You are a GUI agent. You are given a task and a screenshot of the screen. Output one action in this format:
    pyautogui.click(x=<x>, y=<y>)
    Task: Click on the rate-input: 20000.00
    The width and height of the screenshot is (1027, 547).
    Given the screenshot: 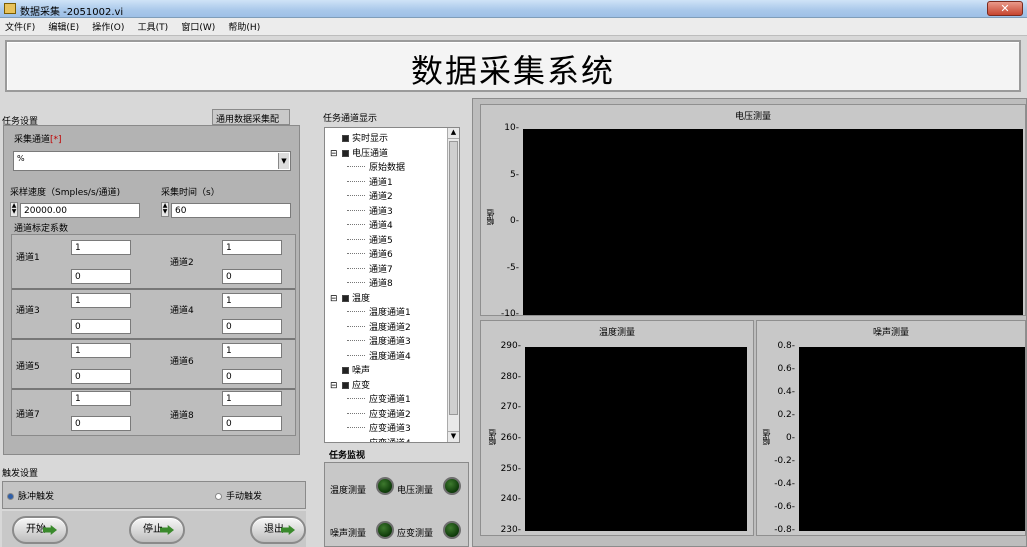 What is the action you would take?
    pyautogui.click(x=80, y=210)
    